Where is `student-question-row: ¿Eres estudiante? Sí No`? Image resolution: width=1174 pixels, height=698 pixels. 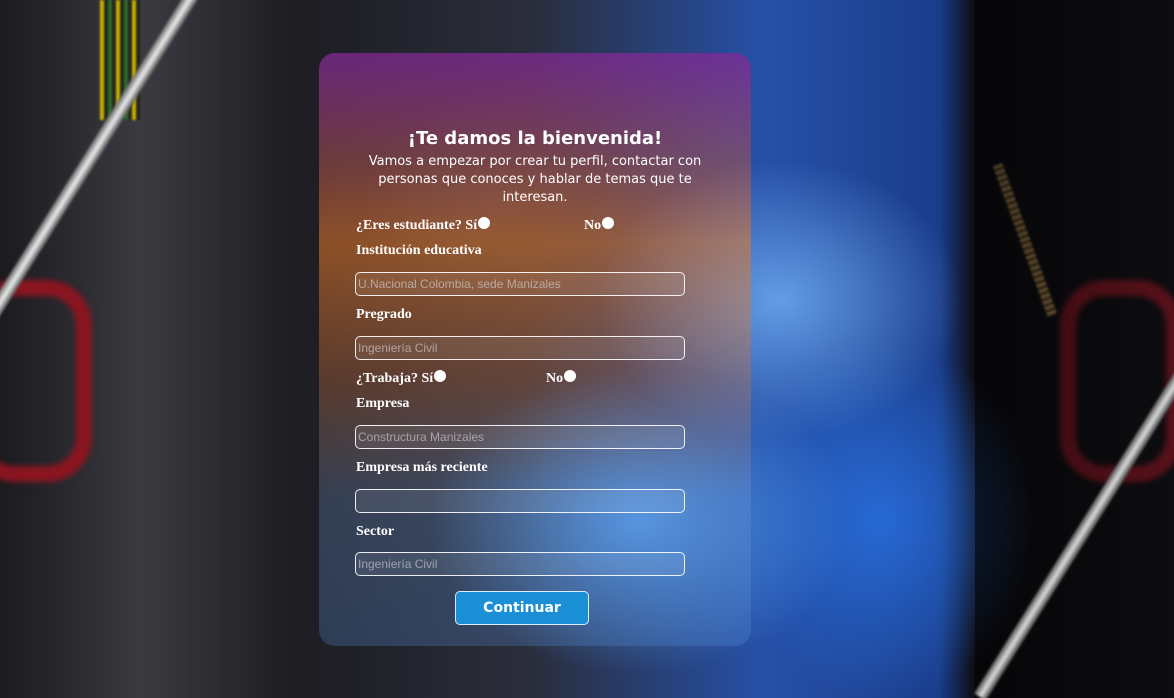
student-question-row: ¿Eres estudiante? Sí No is located at coordinates (546, 226).